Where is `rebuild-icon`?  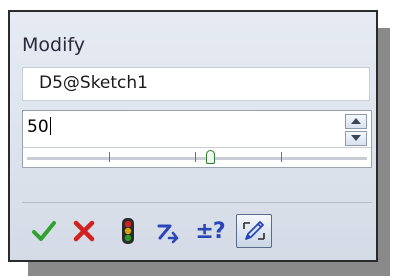
rebuild-icon is located at coordinates (128, 231).